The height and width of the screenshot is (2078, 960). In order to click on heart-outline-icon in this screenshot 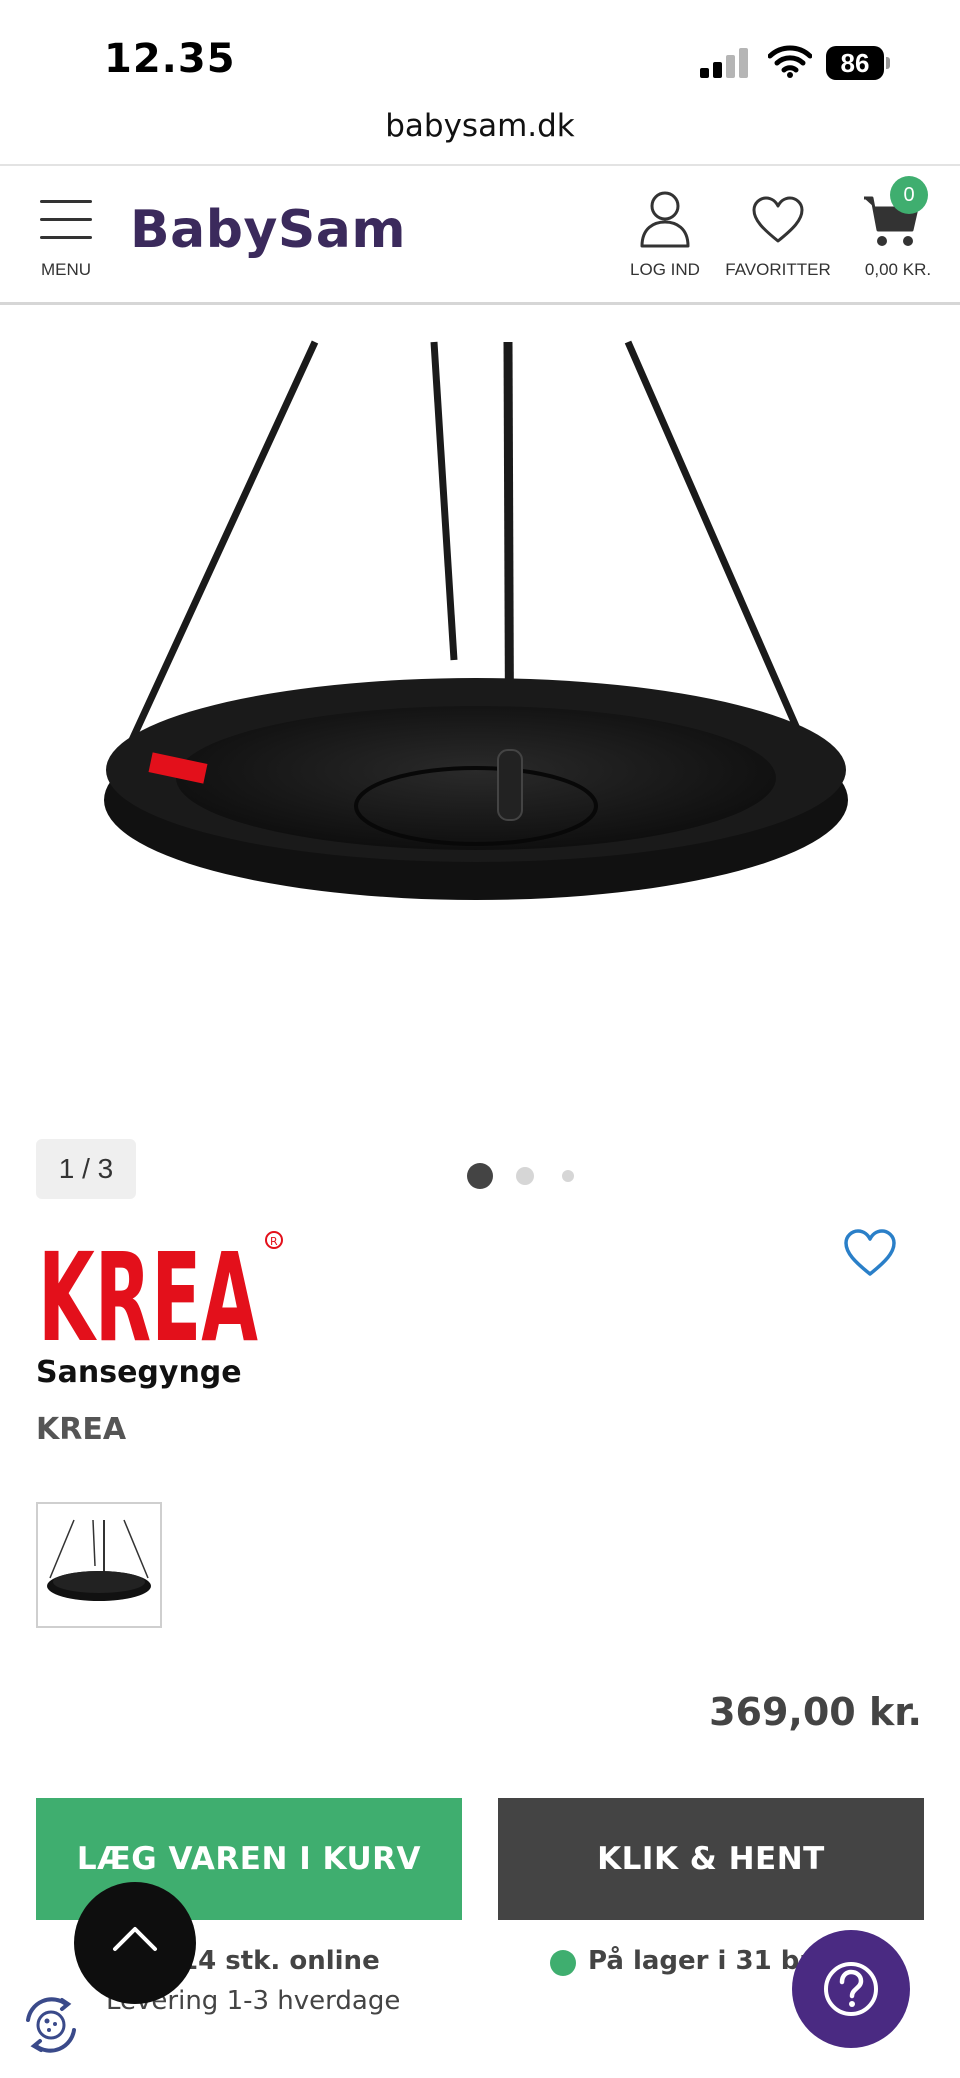, I will do `click(870, 1252)`.